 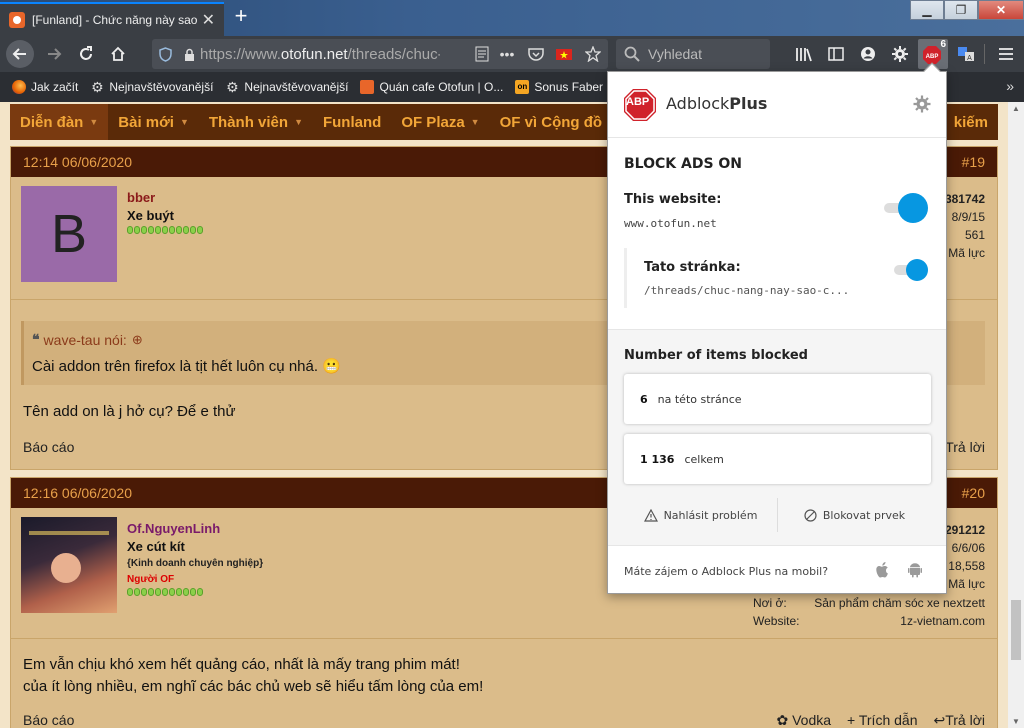 I want to click on avatar: B, so click(x=69, y=234).